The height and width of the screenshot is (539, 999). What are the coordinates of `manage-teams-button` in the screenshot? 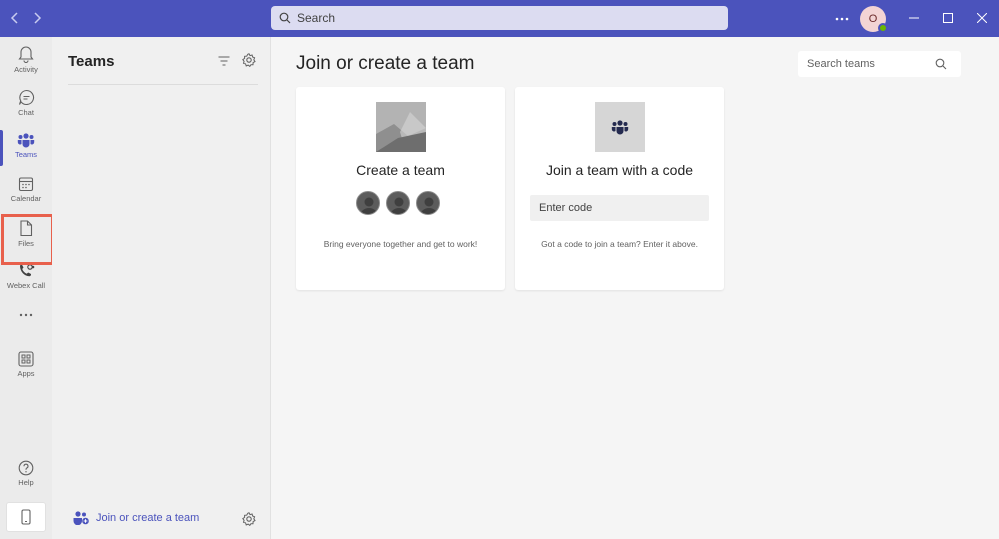 It's located at (249, 60).